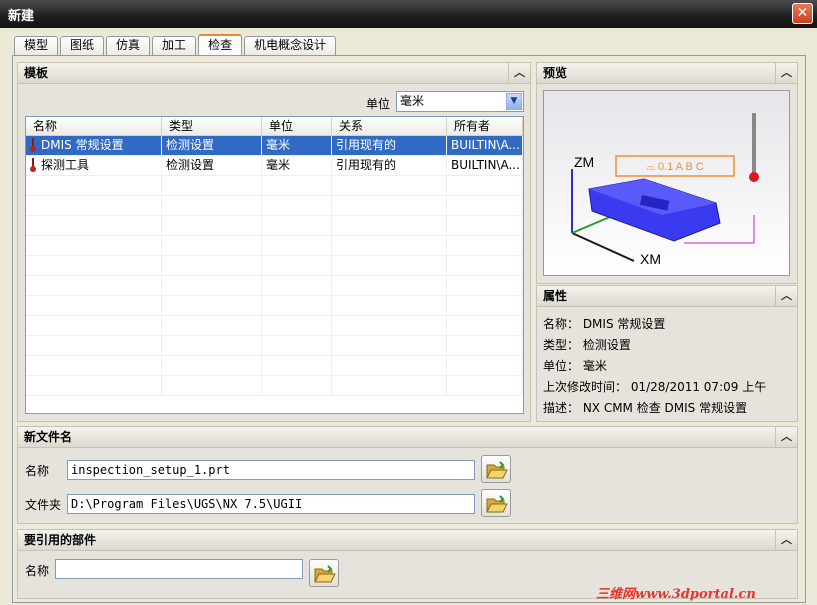 The image size is (817, 605). Describe the element at coordinates (802, 13) in the screenshot. I see `close-button: ✕` at that location.